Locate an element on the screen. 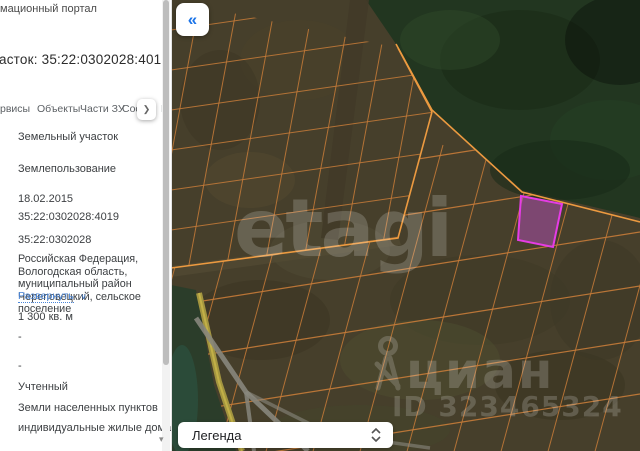  field-date: 18.02.2015 is located at coordinates (46, 199).